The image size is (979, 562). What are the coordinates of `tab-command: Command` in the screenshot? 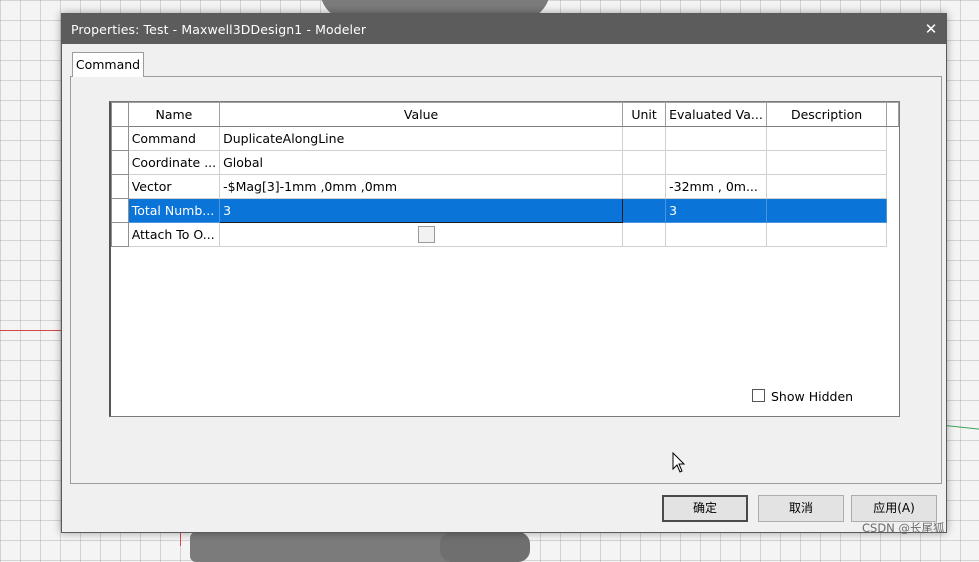 It's located at (108, 64).